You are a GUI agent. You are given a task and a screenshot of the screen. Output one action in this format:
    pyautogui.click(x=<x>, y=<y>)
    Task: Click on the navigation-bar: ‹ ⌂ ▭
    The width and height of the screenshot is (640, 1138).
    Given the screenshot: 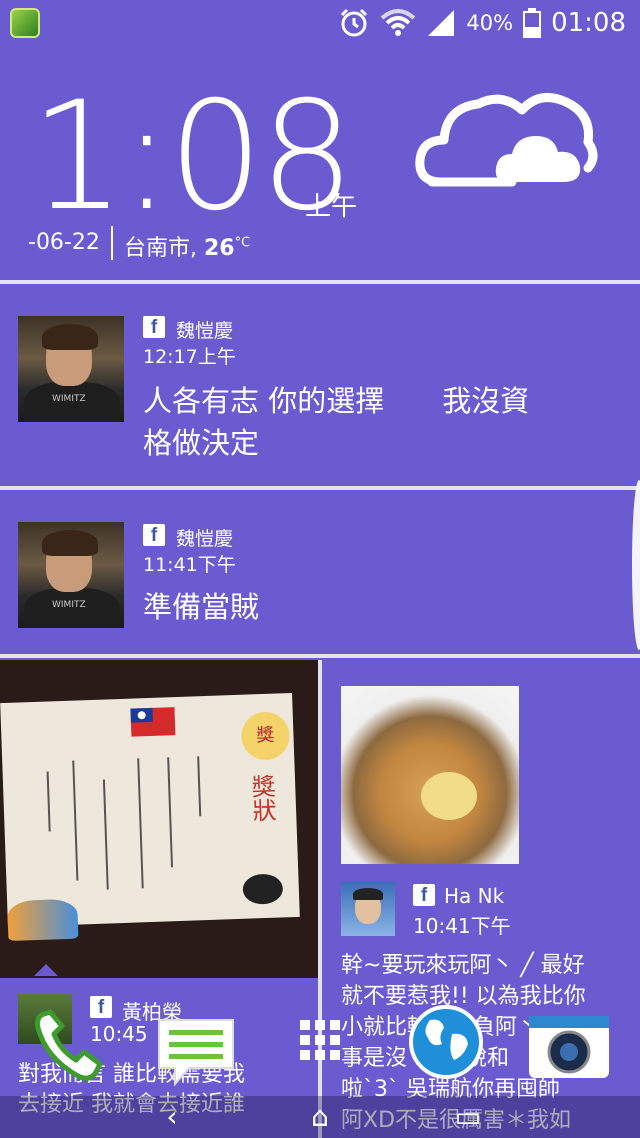 What is the action you would take?
    pyautogui.click(x=320, y=1117)
    